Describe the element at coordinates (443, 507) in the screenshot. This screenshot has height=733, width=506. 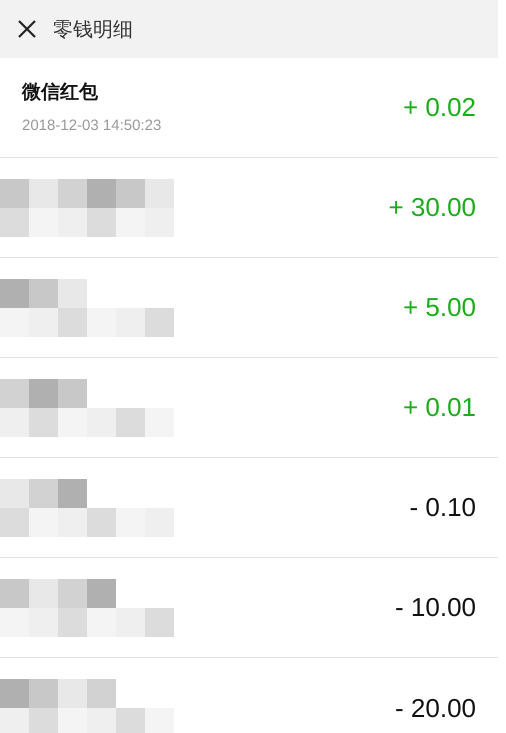
I see `transaction-amount: - 0.10` at that location.